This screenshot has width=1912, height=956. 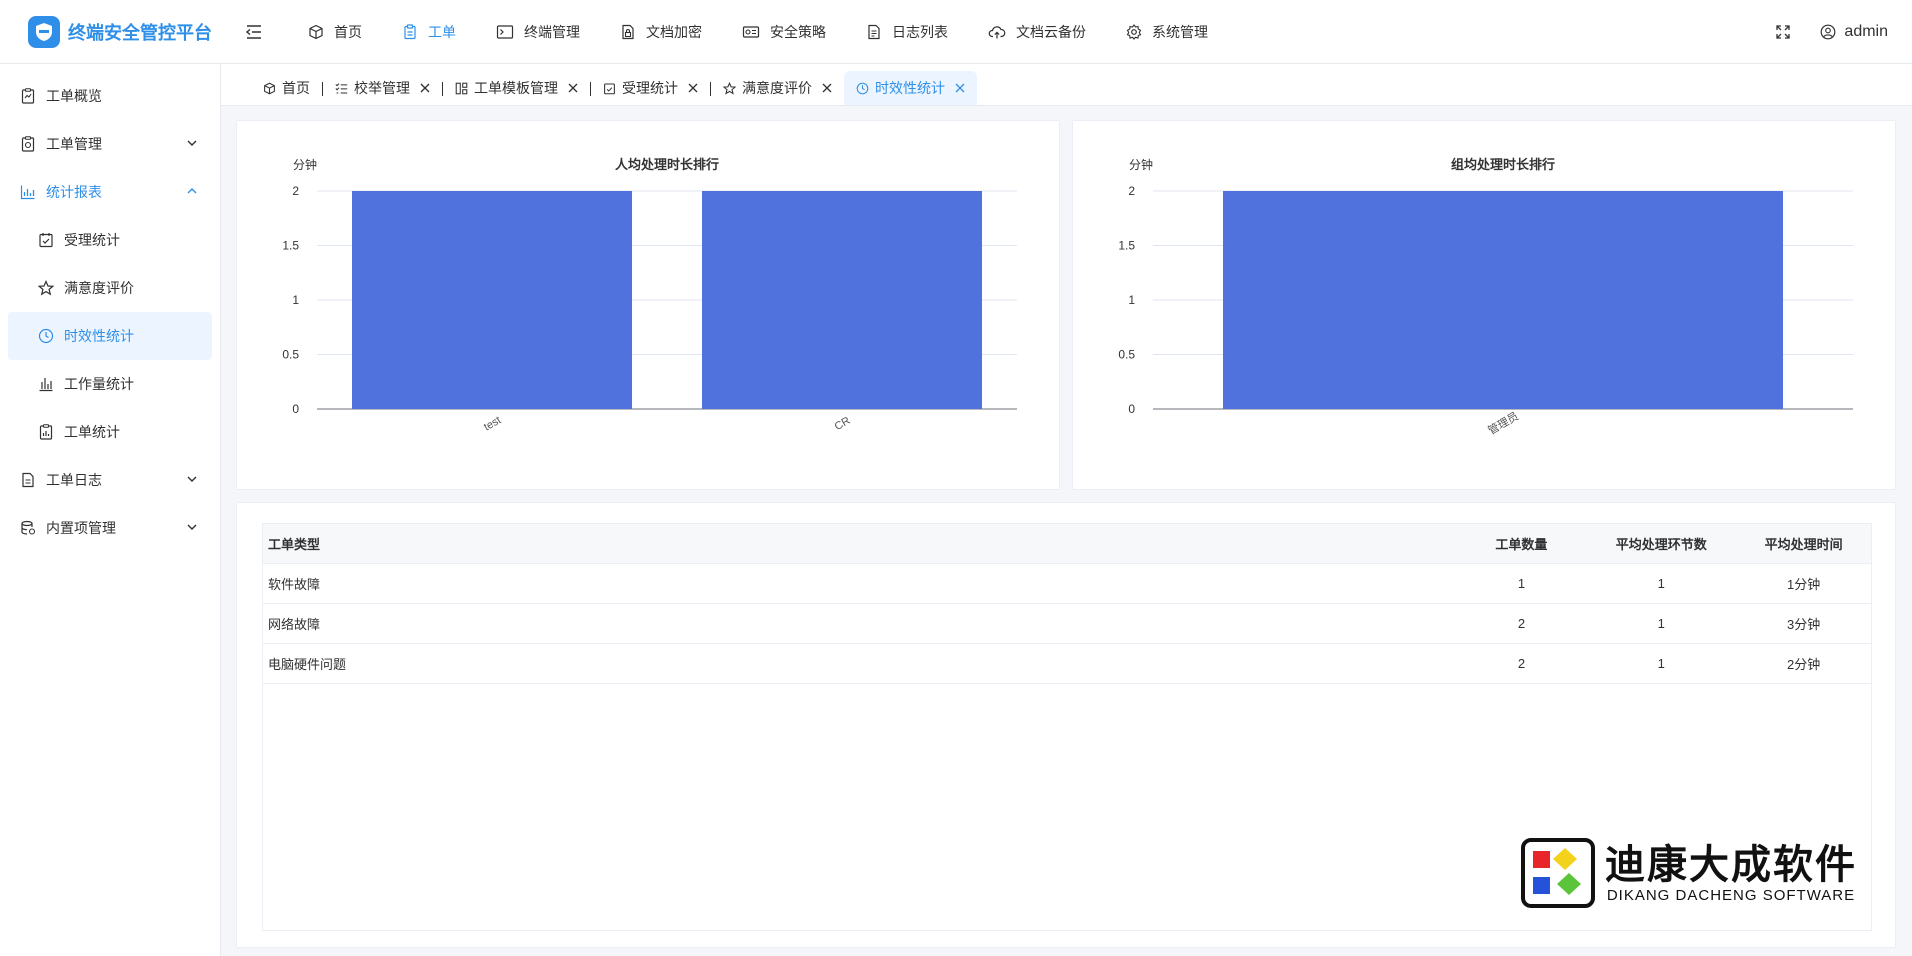 I want to click on tab-label: 满意度评价, so click(x=777, y=88).